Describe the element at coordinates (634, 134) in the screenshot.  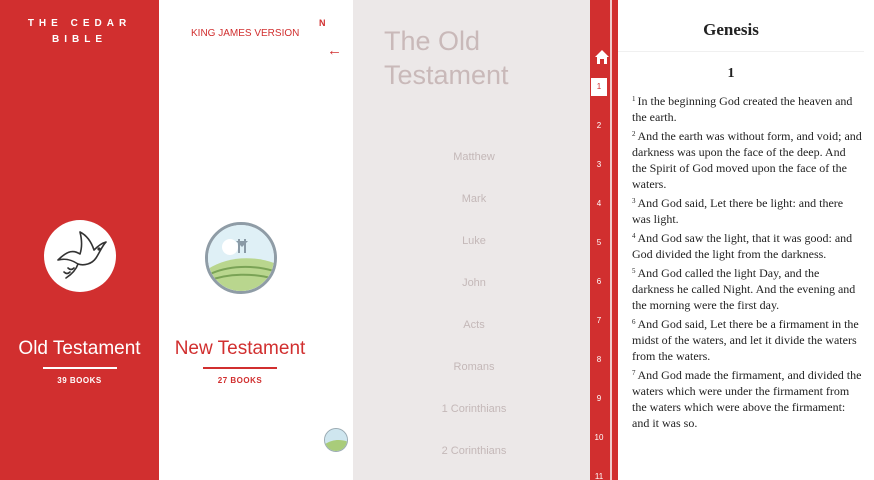
I see `verse-number: 2` at that location.